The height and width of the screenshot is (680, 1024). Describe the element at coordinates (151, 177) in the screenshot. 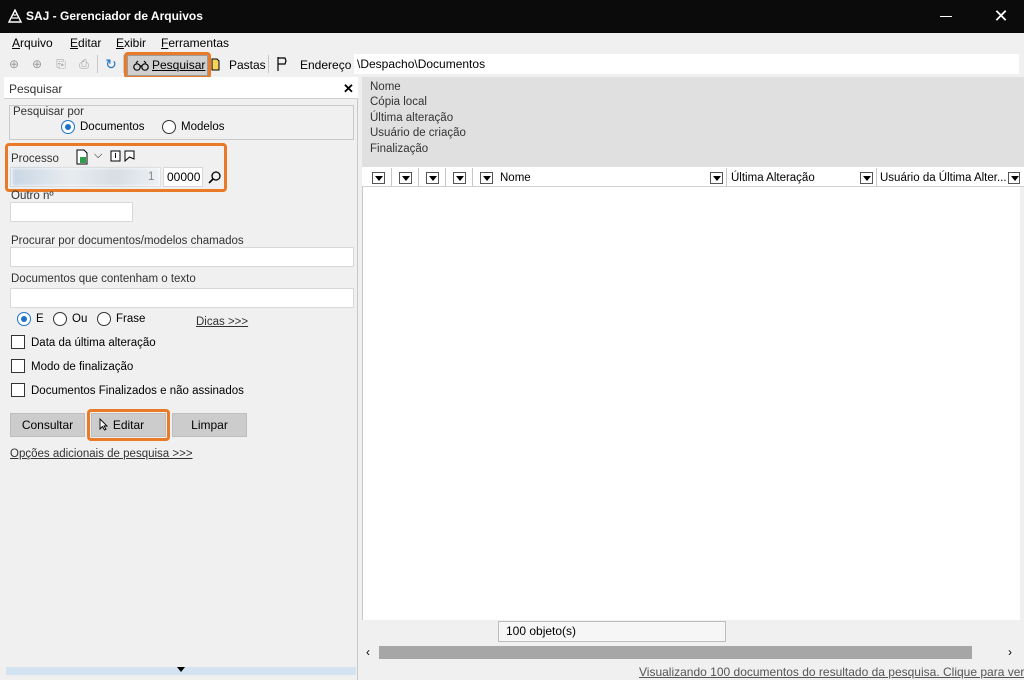

I see `processo-suffix: 1` at that location.